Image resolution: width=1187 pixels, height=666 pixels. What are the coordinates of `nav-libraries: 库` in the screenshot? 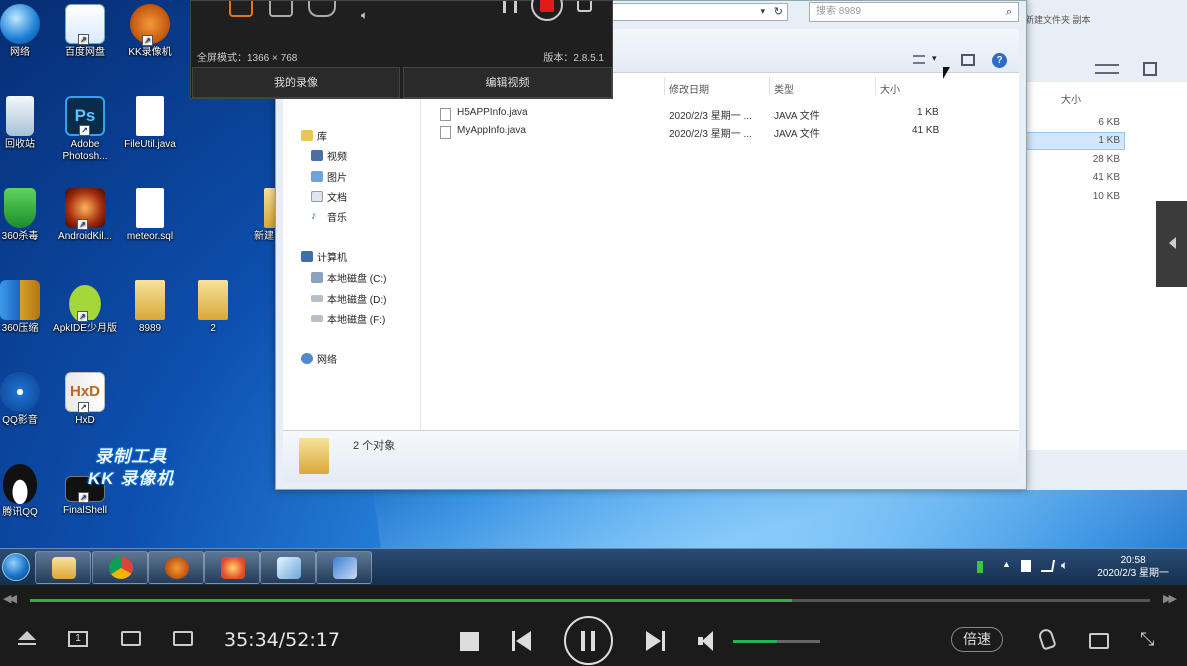 It's located at (314, 135).